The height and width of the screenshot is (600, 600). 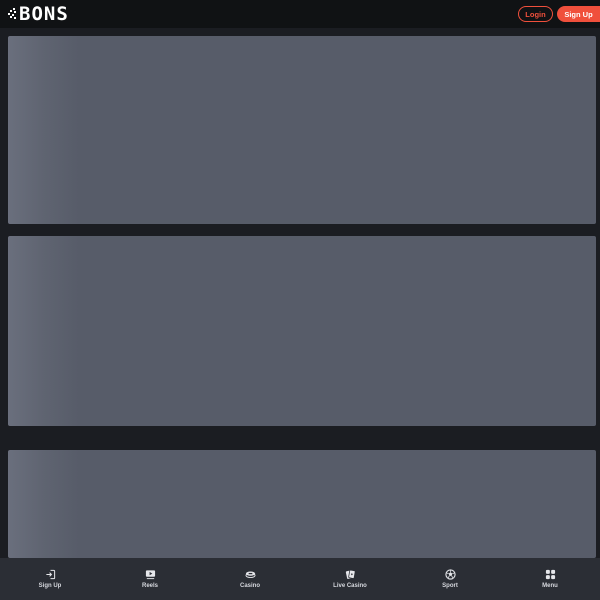 I want to click on live-cards-icon, so click(x=350, y=574).